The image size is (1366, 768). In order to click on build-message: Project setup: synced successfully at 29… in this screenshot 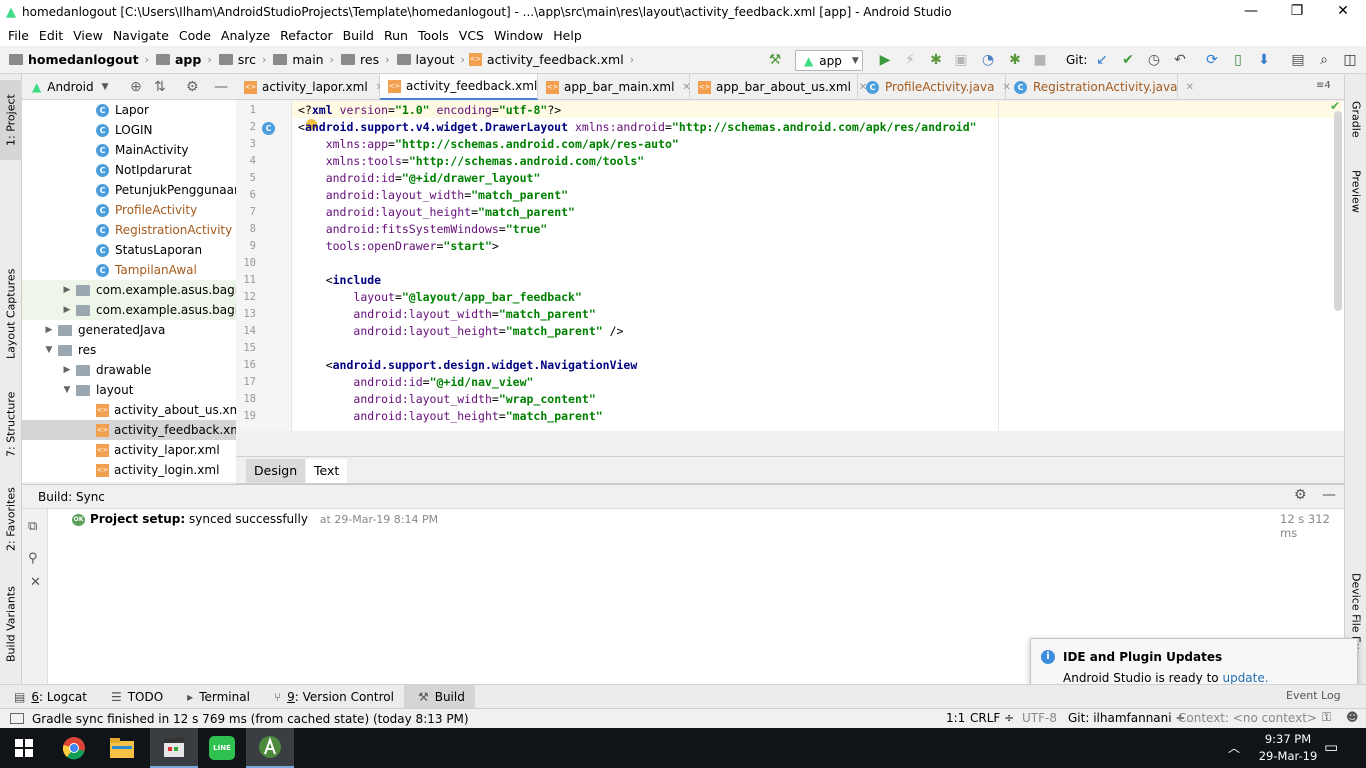, I will do `click(264, 519)`.